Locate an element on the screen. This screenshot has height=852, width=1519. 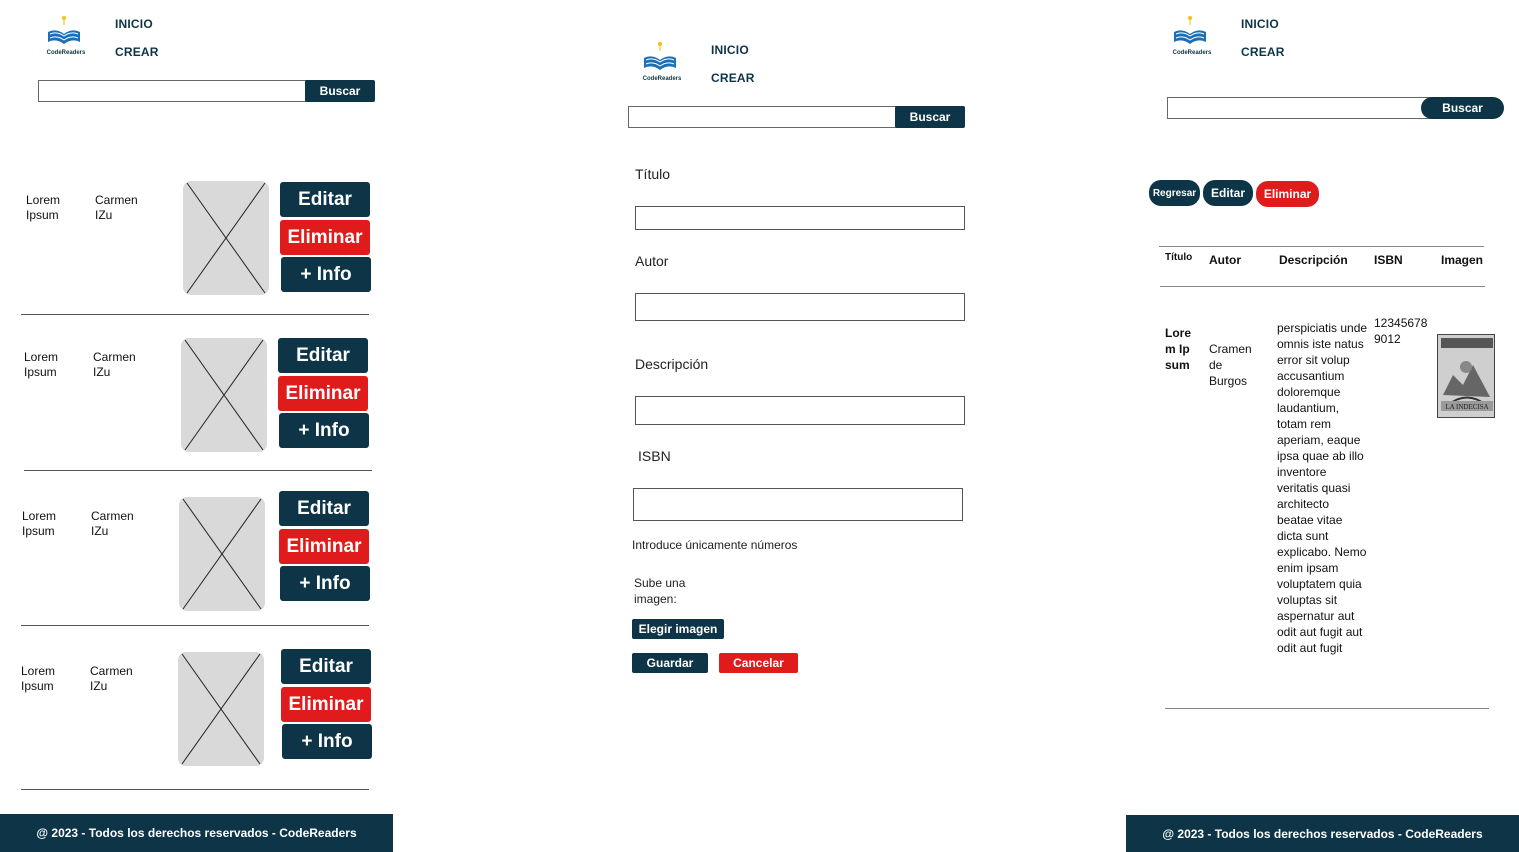
row-title: Lorem Ipsum is located at coordinates (1178, 349).